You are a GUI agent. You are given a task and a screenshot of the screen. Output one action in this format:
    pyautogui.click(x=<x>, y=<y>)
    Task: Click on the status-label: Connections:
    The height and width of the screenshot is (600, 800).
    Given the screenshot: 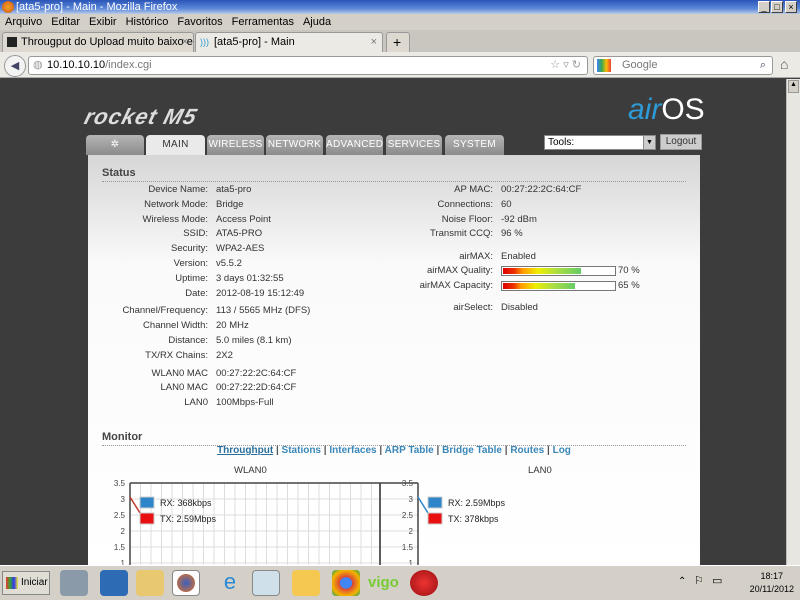 What is the action you would take?
    pyautogui.click(x=465, y=204)
    